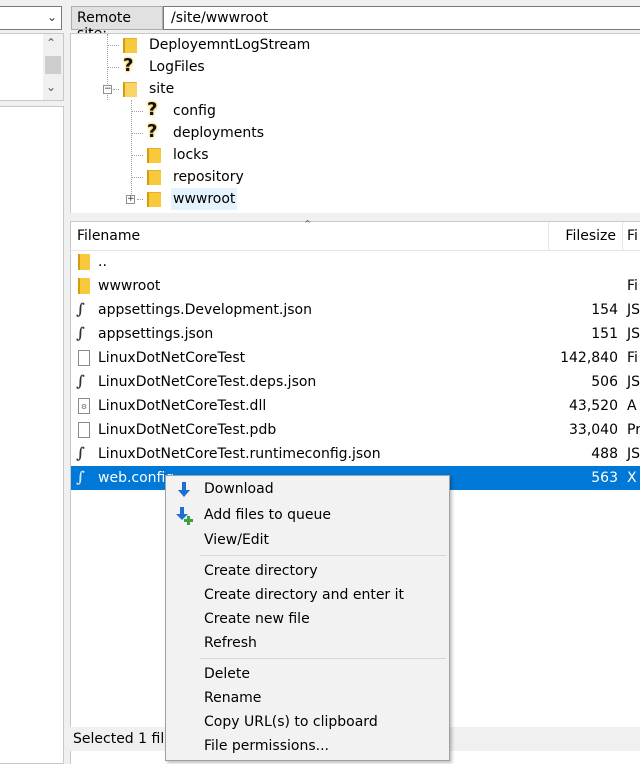 Image resolution: width=640 pixels, height=764 pixels. What do you see at coordinates (633, 430) in the screenshot?
I see `file-type: Pr` at bounding box center [633, 430].